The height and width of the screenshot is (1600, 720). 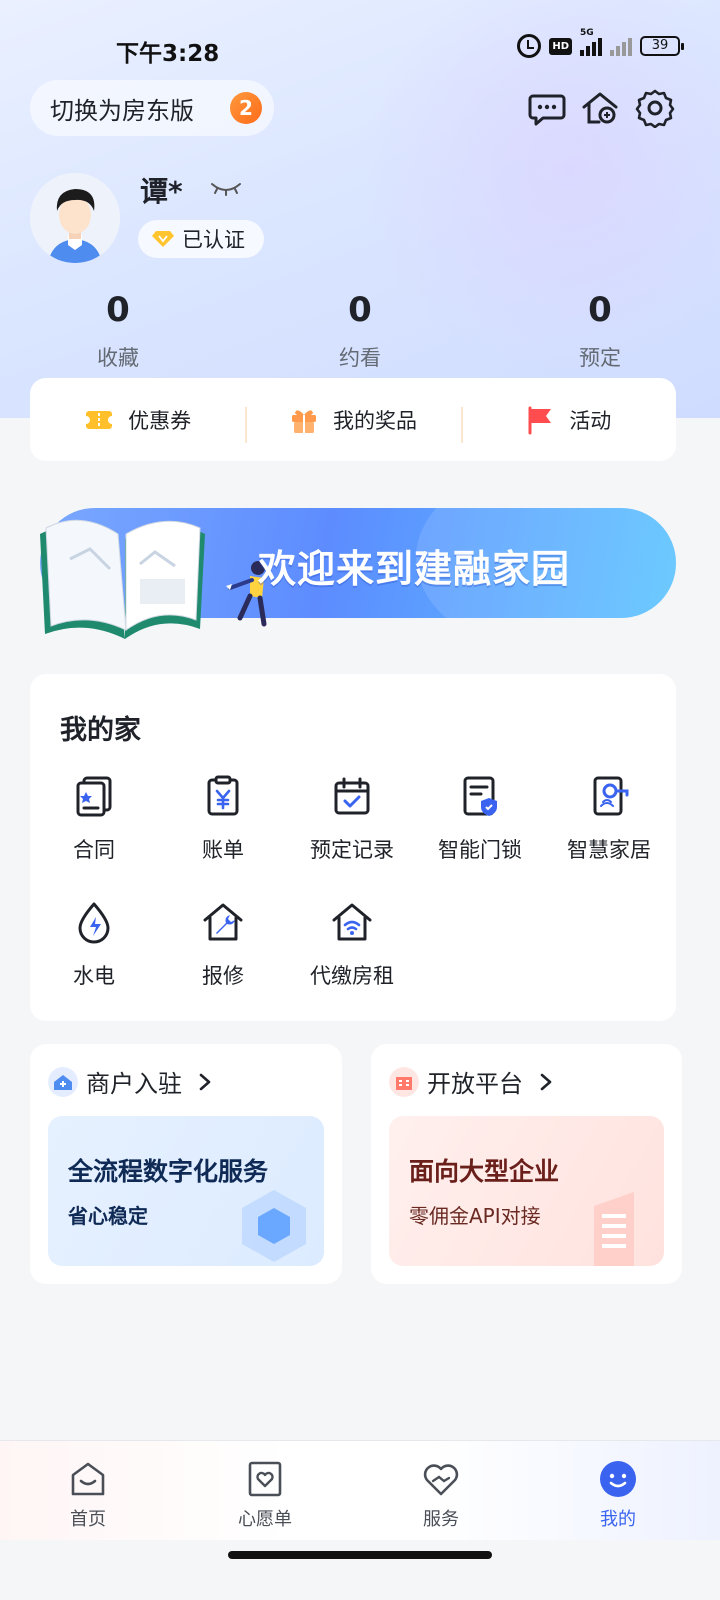 I want to click on switch-landlord-button: 切换为房东版 2, so click(x=152, y=108).